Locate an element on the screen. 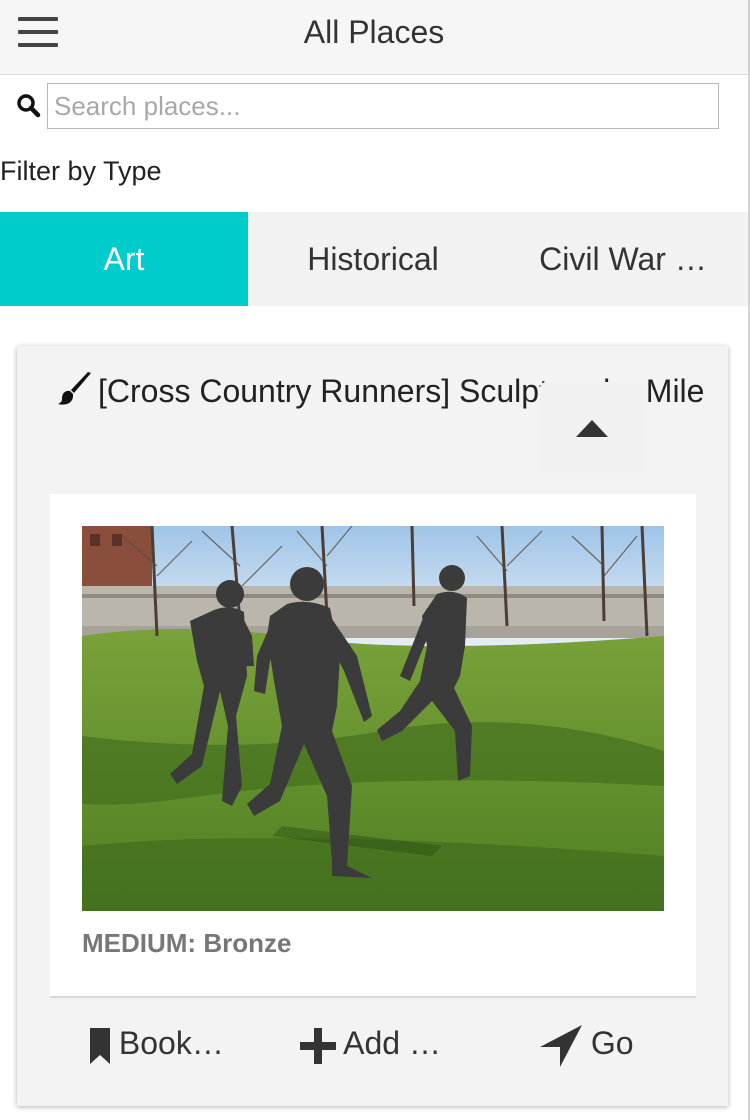 This screenshot has height=1120, width=750. paintbrush-icon is located at coordinates (74, 388).